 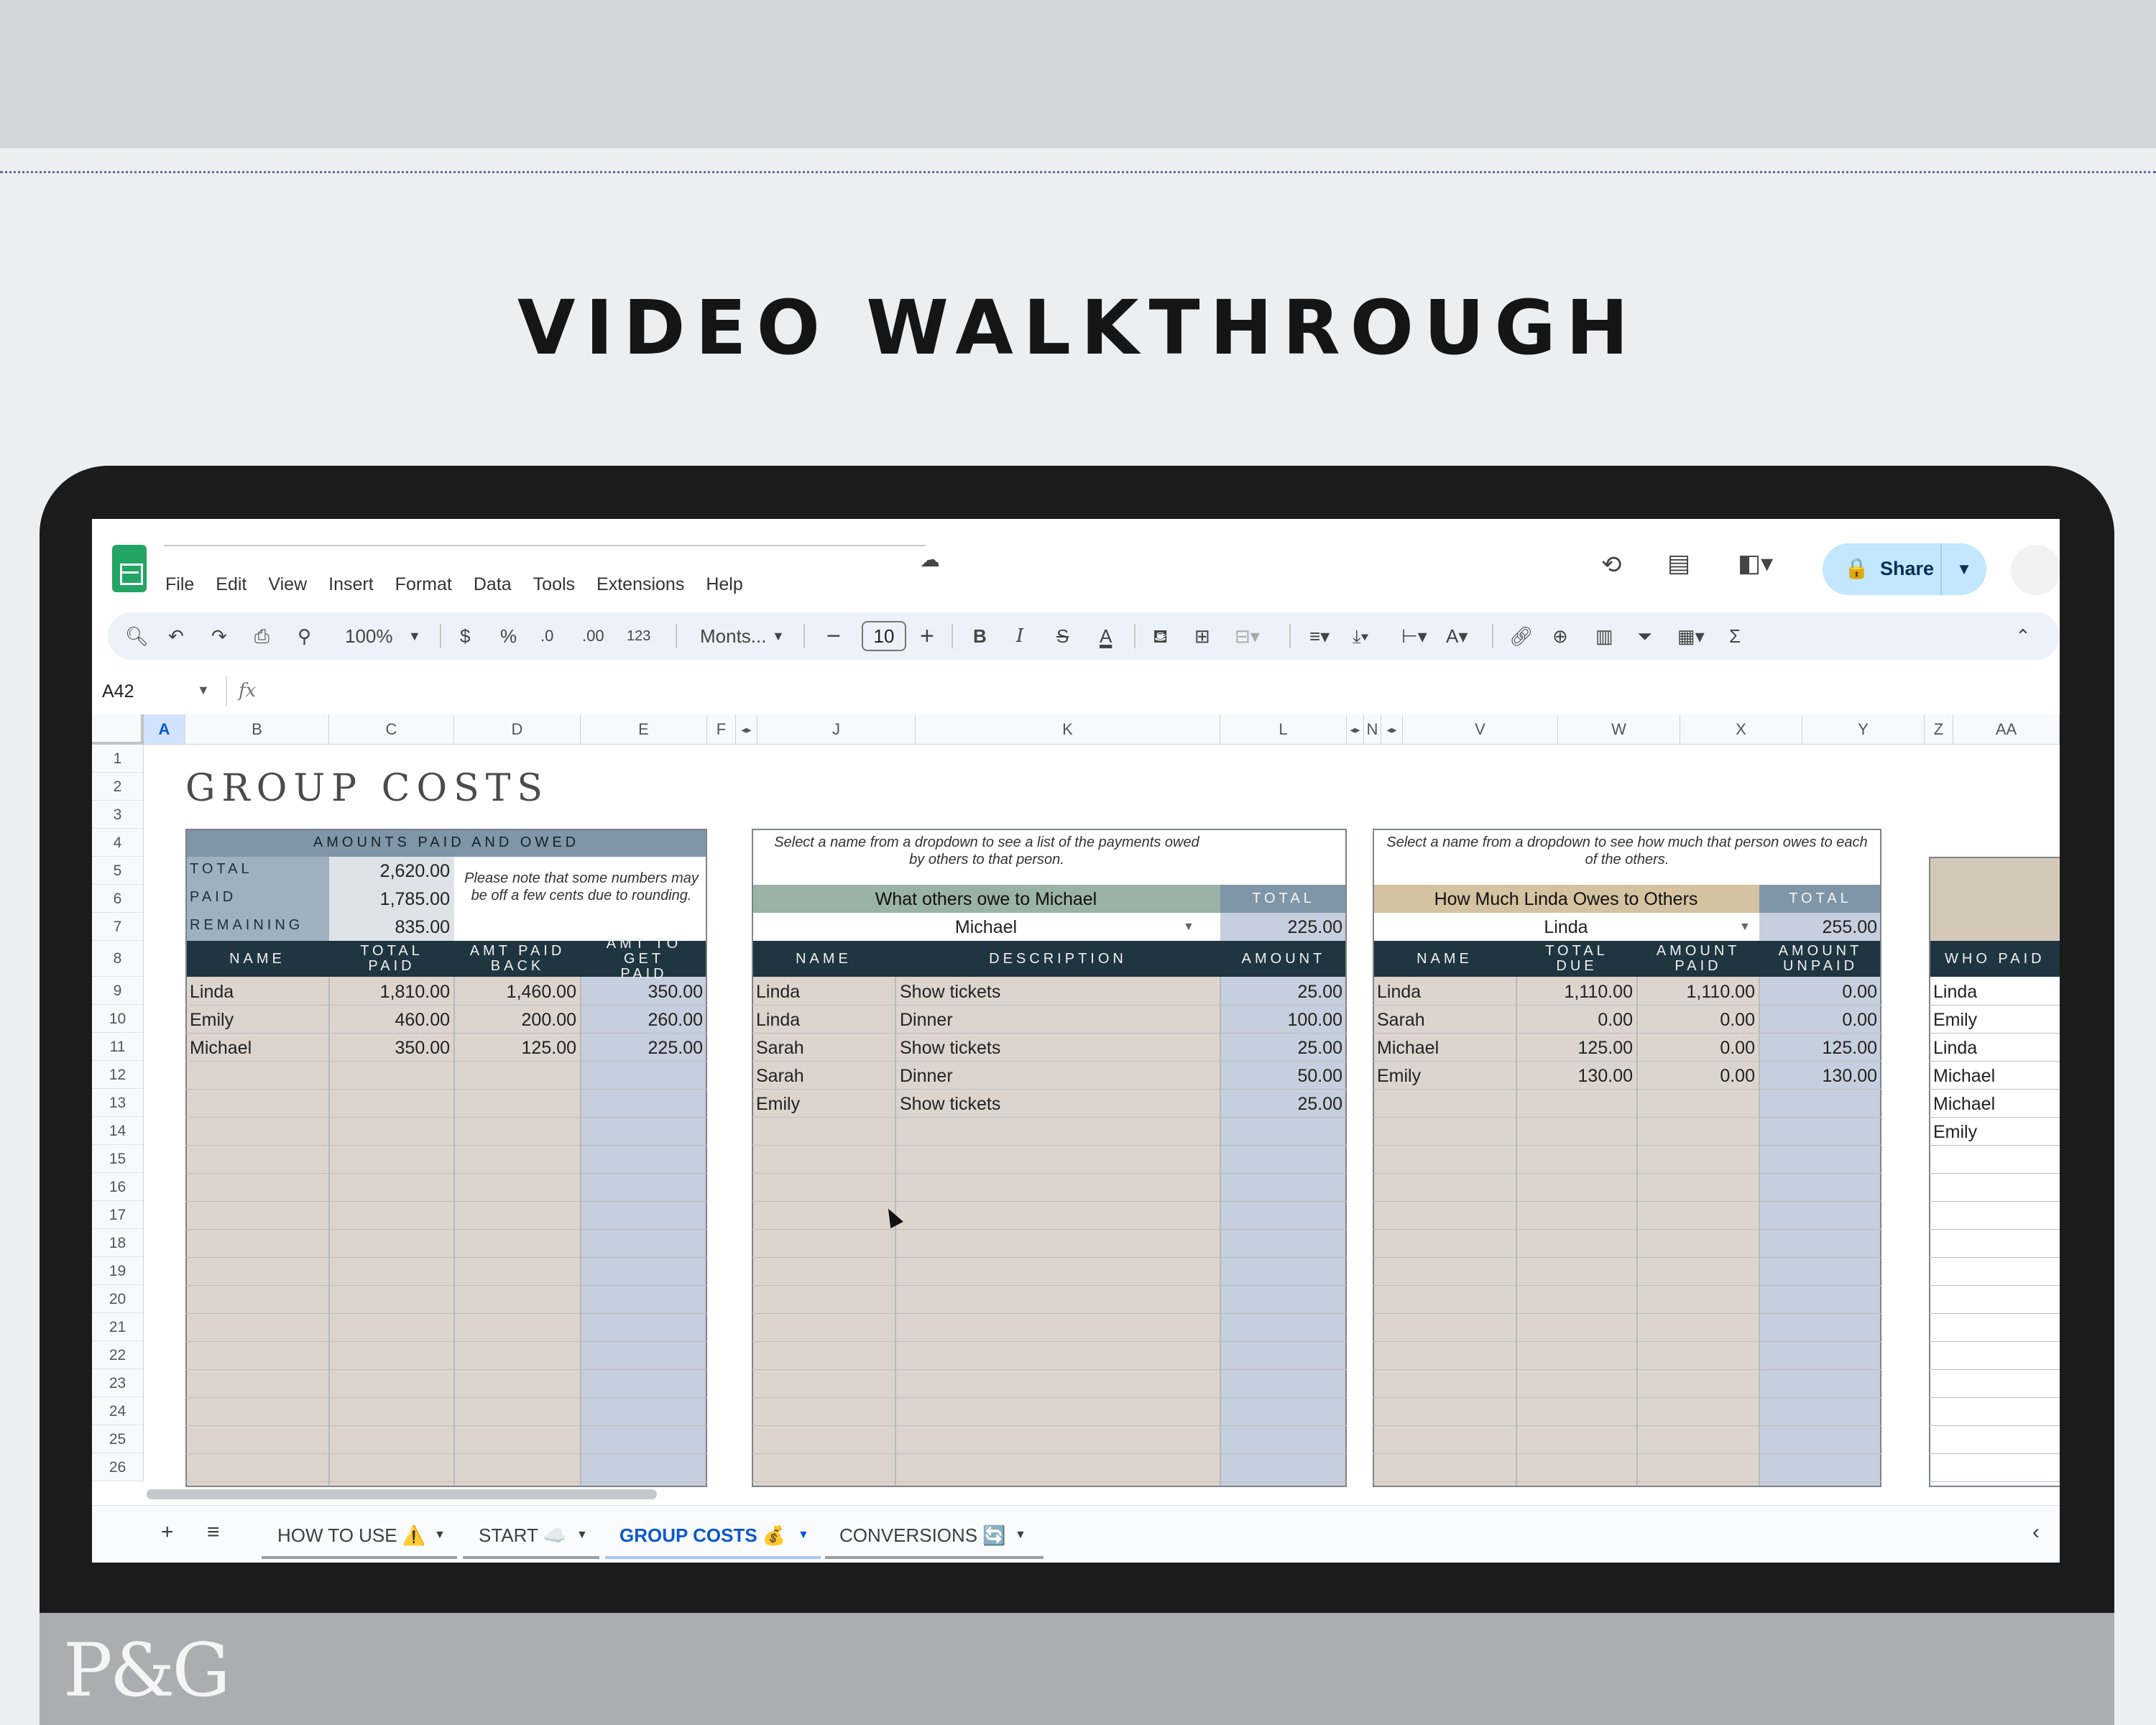 What do you see at coordinates (1619, 729) in the screenshot?
I see `column-header-w: W` at bounding box center [1619, 729].